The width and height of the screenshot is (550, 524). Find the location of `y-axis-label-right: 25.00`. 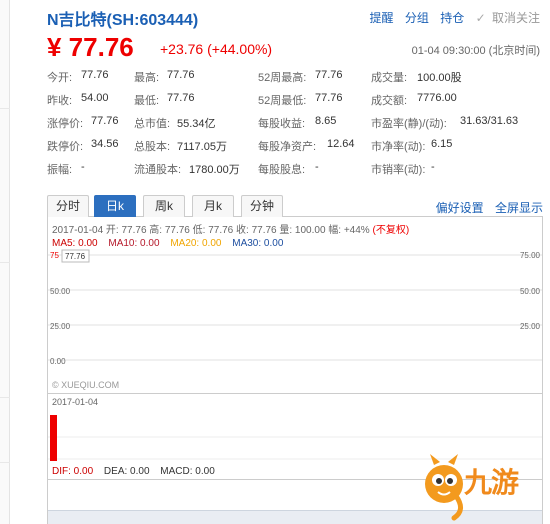

y-axis-label-right: 25.00 is located at coordinates (530, 326).